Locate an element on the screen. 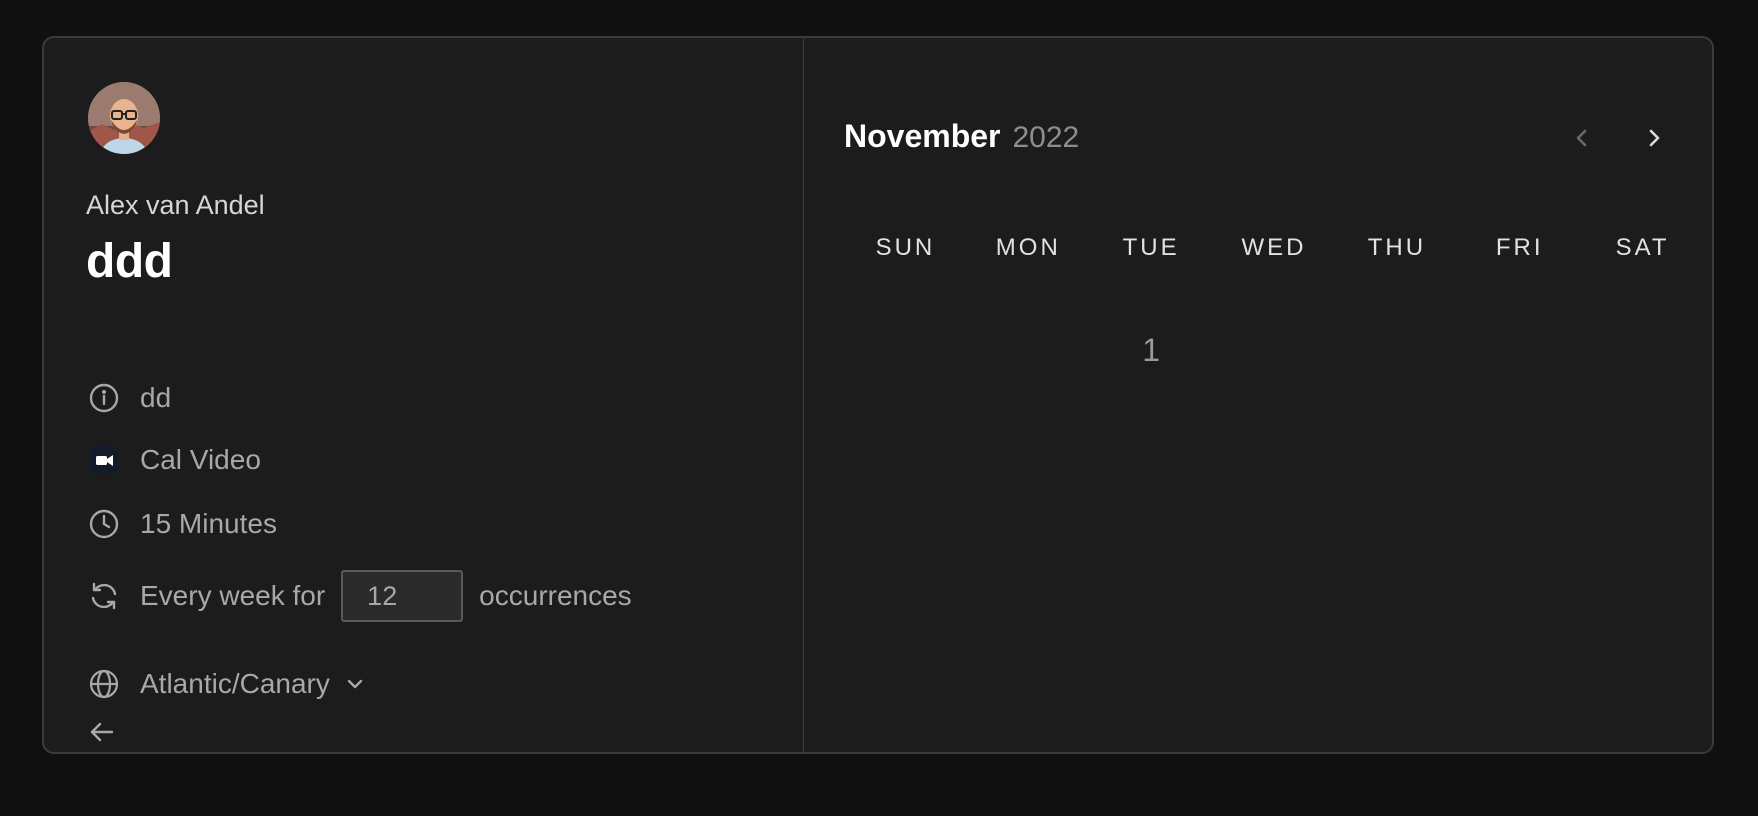  chevron-right-icon is located at coordinates (1654, 138).